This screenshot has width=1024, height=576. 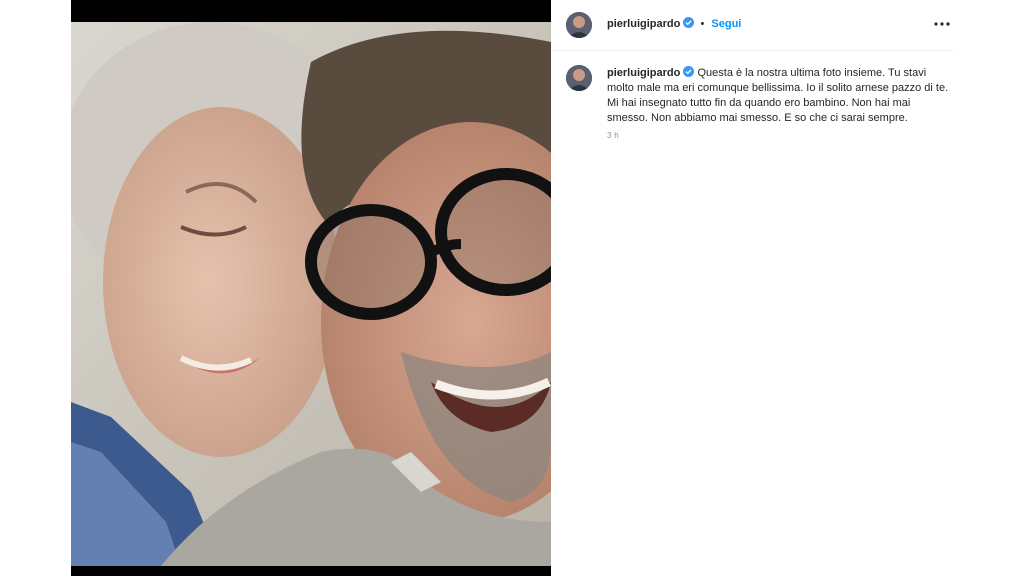 I want to click on caption-verified-badge-icon, so click(x=689, y=71).